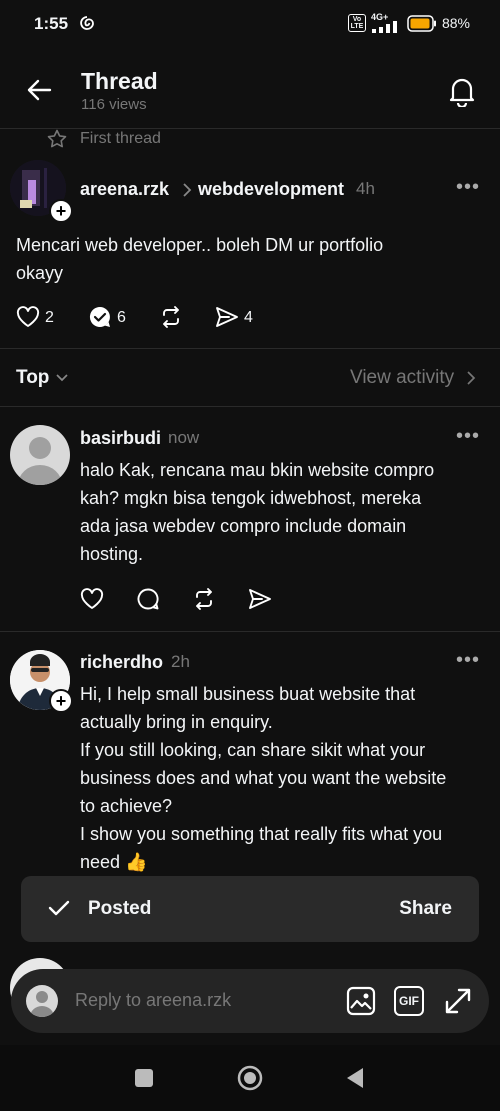 Image resolution: width=500 pixels, height=1111 pixels. Describe the element at coordinates (49, 317) in the screenshot. I see `like-count: 2` at that location.